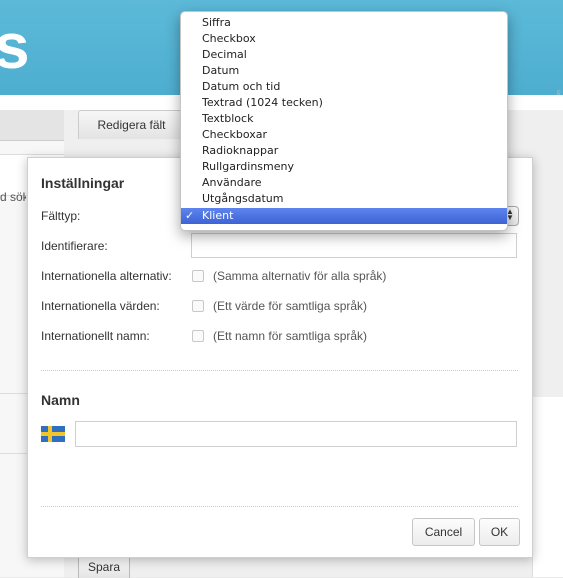 This screenshot has width=563, height=578. I want to click on intl-values-label: Internationella värden:, so click(100, 306).